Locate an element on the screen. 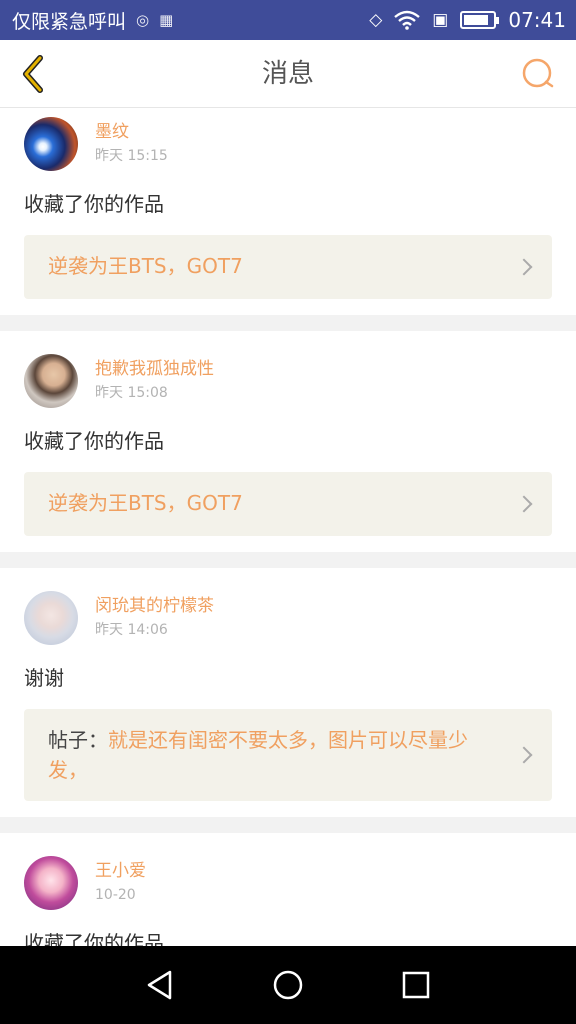 This screenshot has width=576, height=1024. nav-recents-button is located at coordinates (416, 985).